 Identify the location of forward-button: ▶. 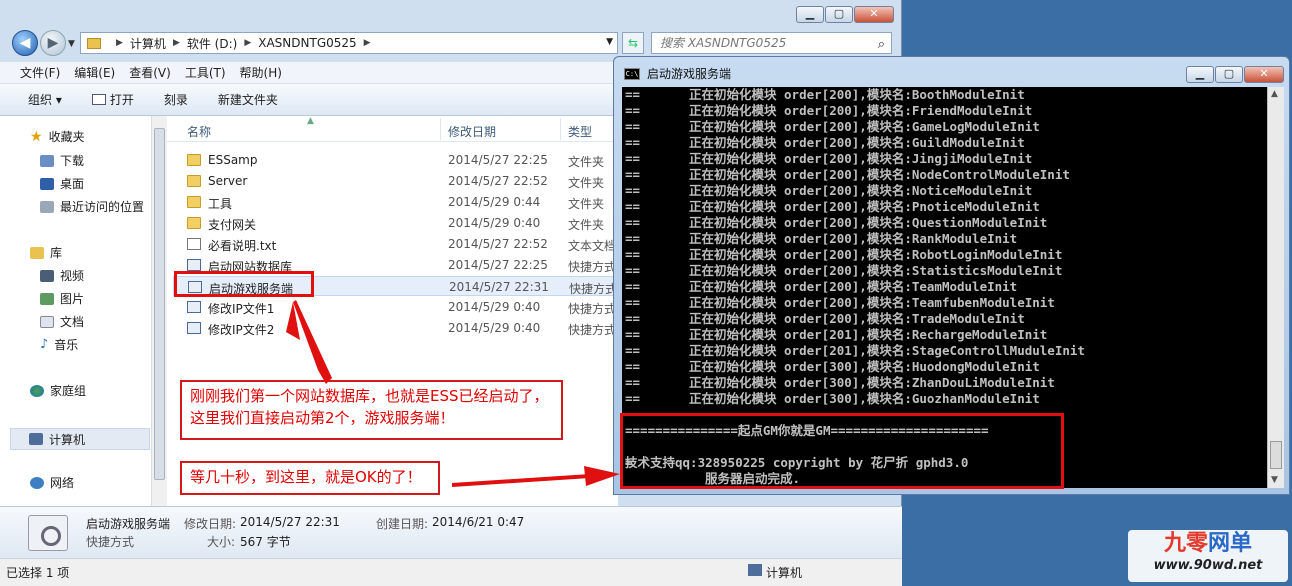
(53, 43).